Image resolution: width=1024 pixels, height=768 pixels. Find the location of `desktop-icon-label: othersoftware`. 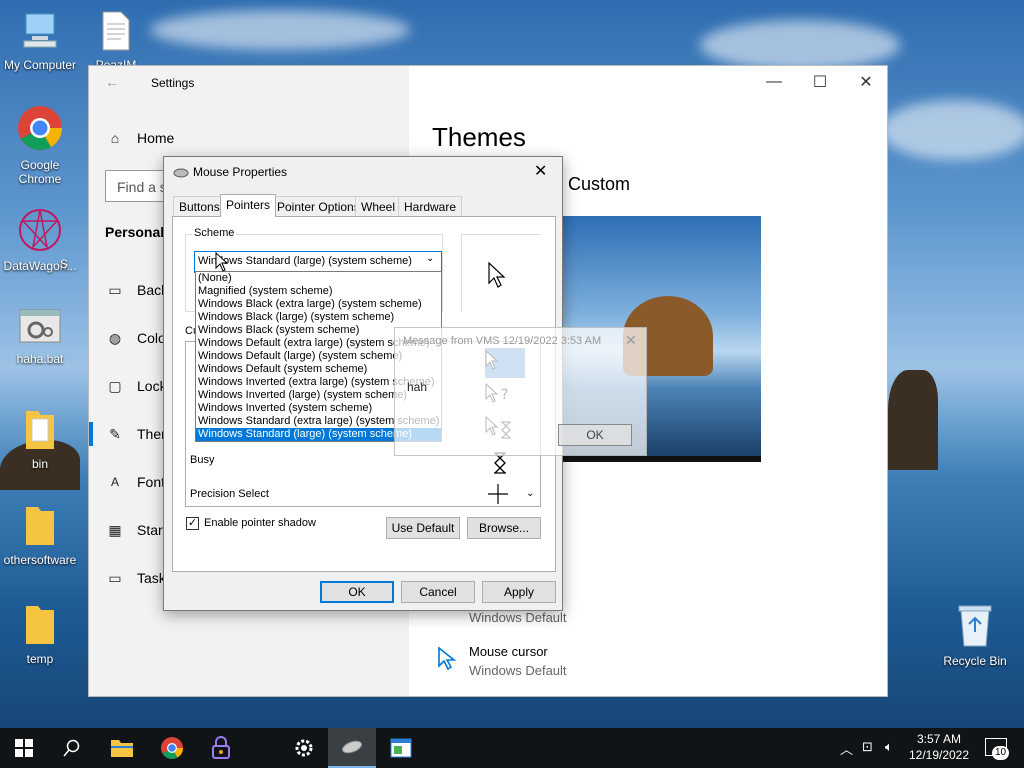

desktop-icon-label: othersoftware is located at coordinates (40, 560).